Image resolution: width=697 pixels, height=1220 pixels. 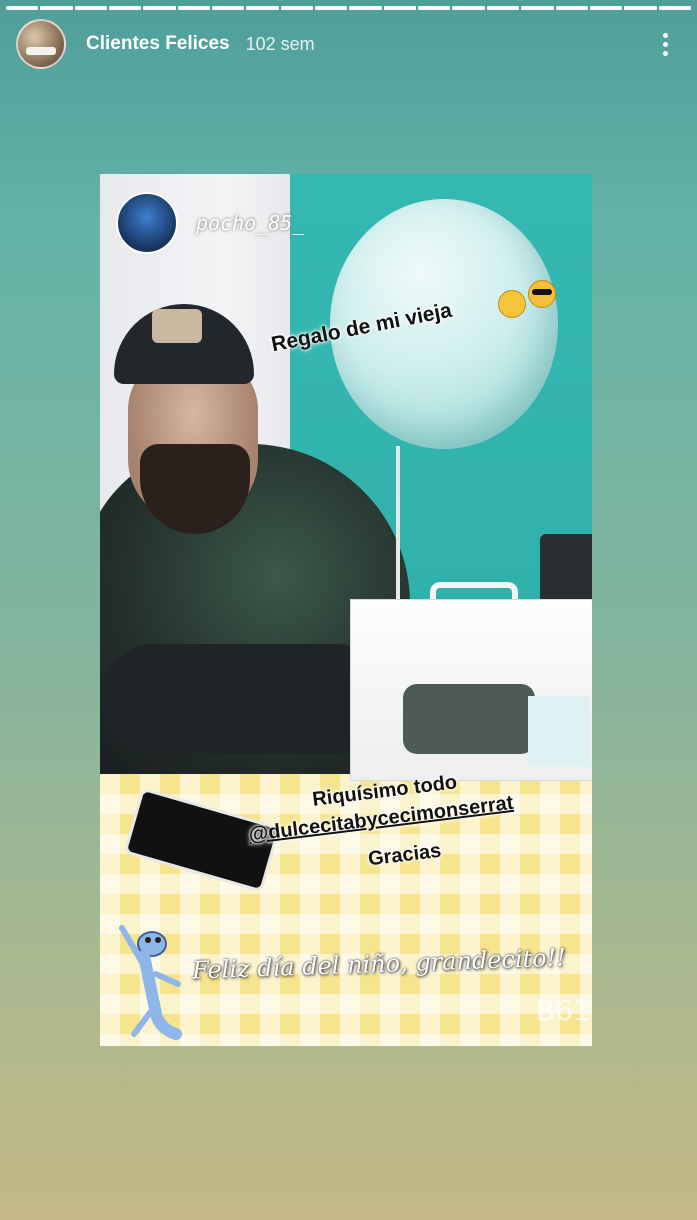 I want to click on embedded-story-header: pocho_85_, so click(x=210, y=223).